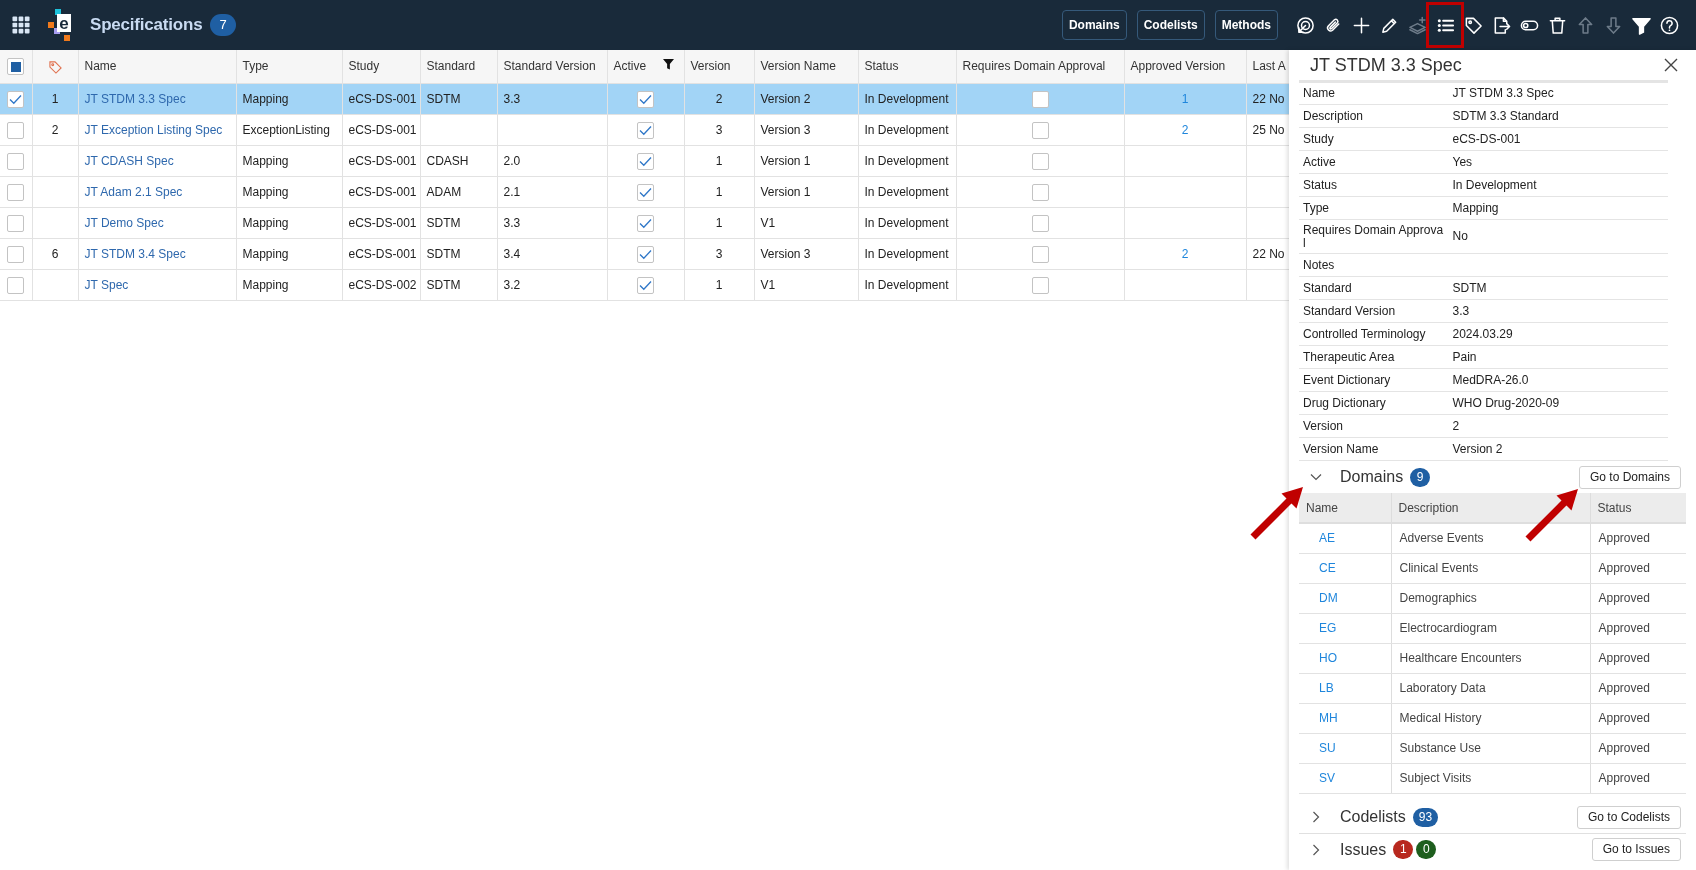 This screenshot has height=870, width=1696. Describe the element at coordinates (1327, 538) in the screenshot. I see `domain-link: AE` at that location.